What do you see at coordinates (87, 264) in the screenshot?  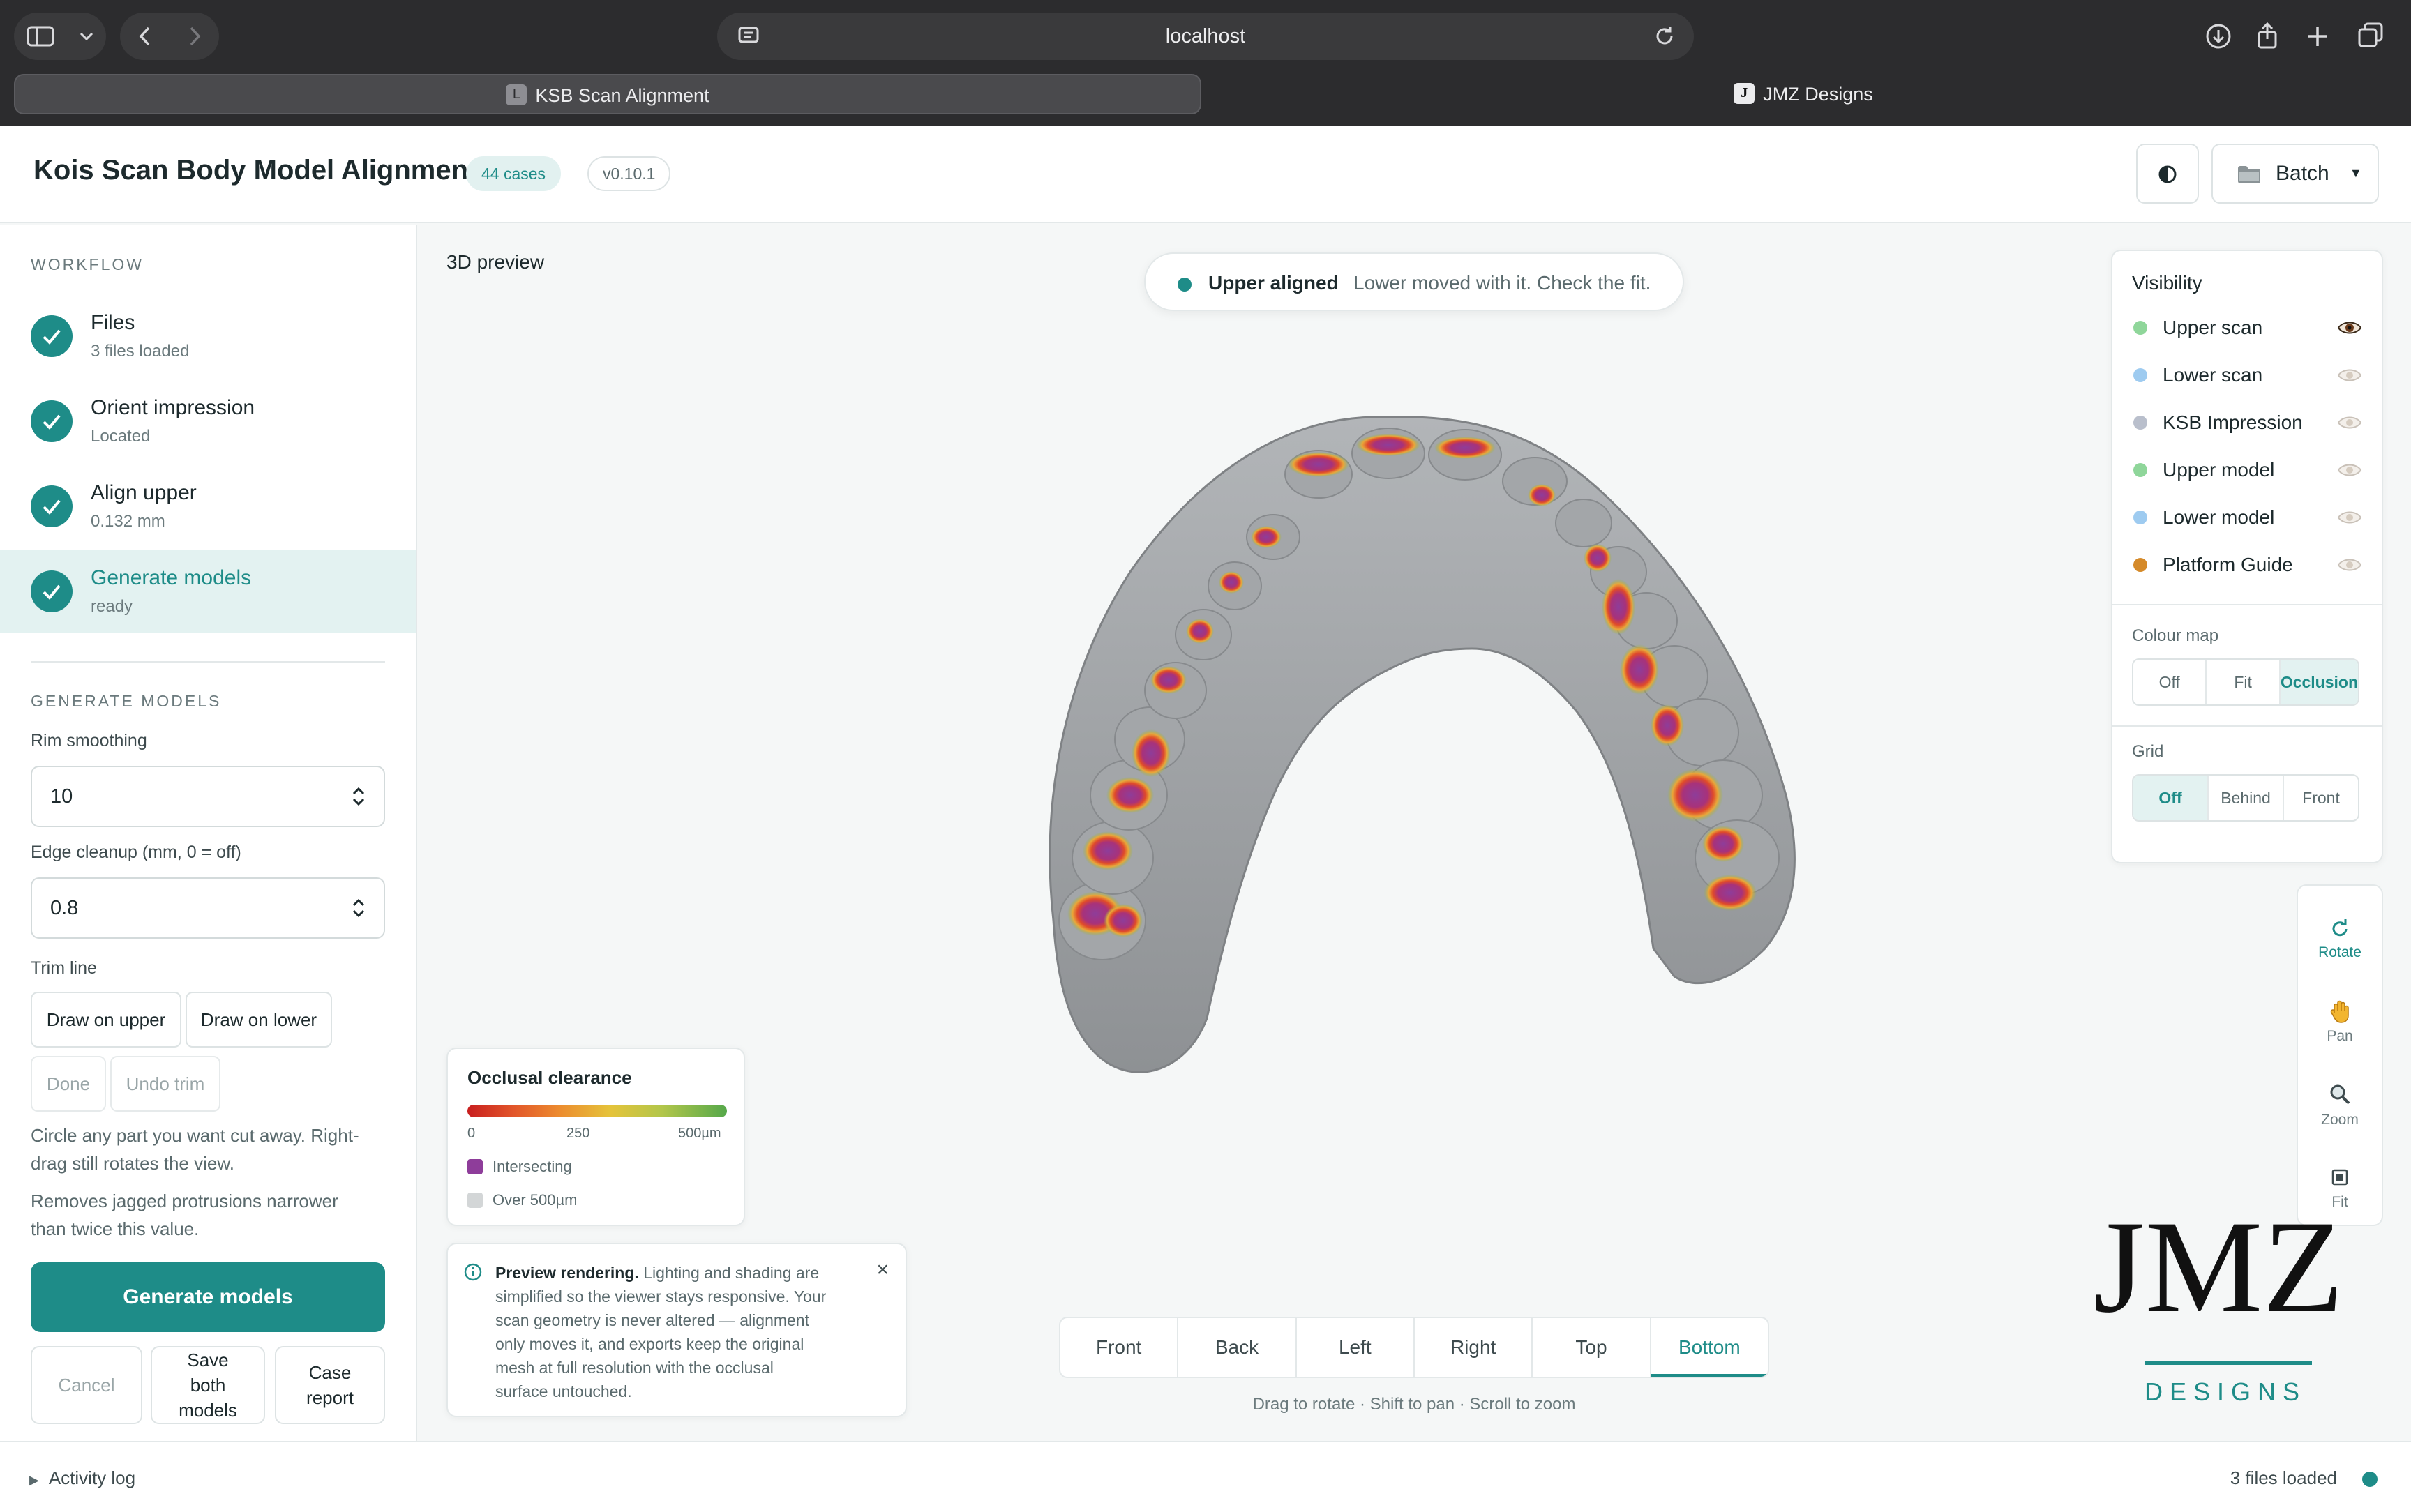 I see `workflow-label: WORKFLOW` at bounding box center [87, 264].